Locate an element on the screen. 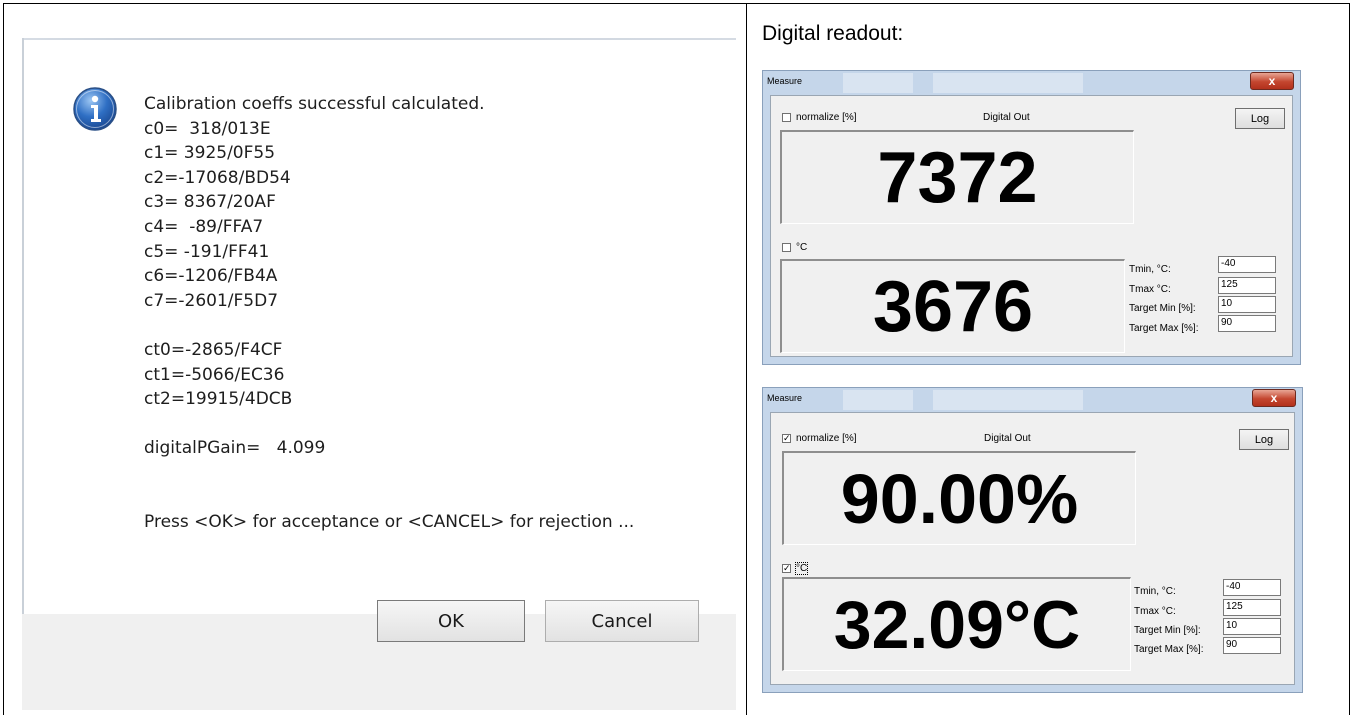 Image resolution: width=1353 pixels, height=715 pixels. coeff-c3: c3= 8367/20AF is located at coordinates (210, 202).